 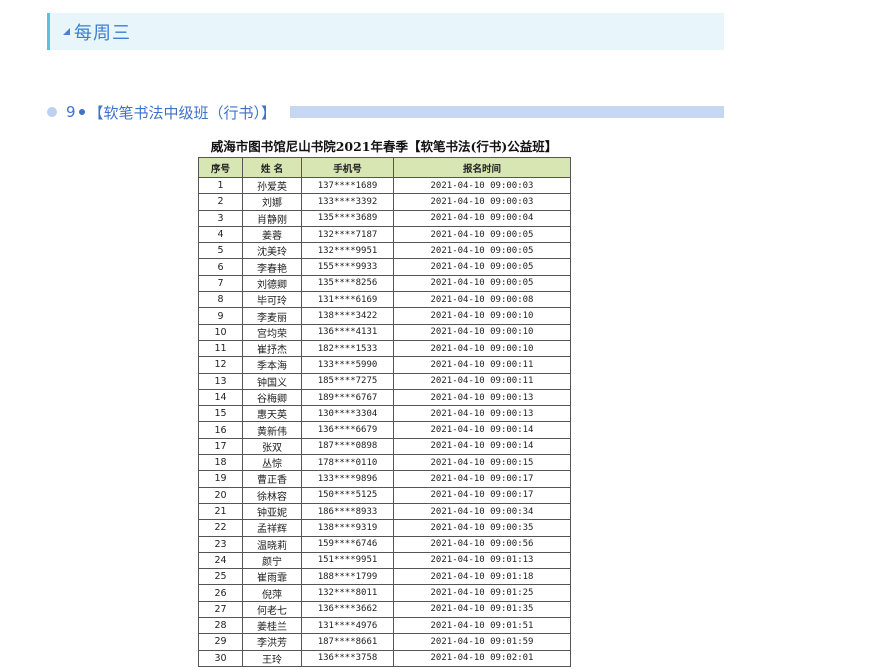 What do you see at coordinates (220, 560) in the screenshot?
I see `row-seq: 24` at bounding box center [220, 560].